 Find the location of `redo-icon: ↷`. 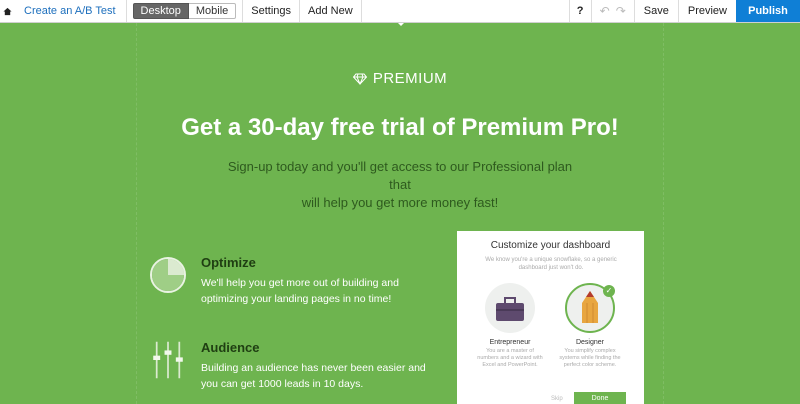

redo-icon: ↷ is located at coordinates (621, 11).